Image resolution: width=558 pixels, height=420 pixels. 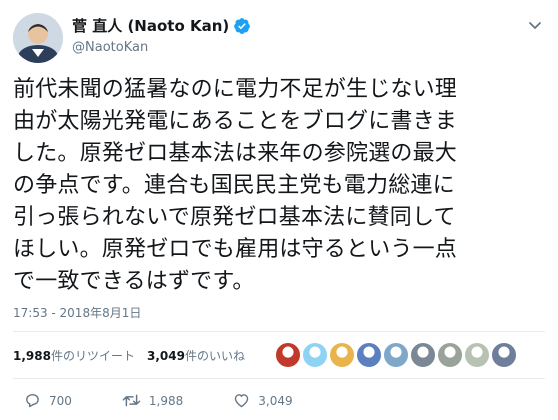 I want to click on profile-photo-icon, so click(x=38, y=38).